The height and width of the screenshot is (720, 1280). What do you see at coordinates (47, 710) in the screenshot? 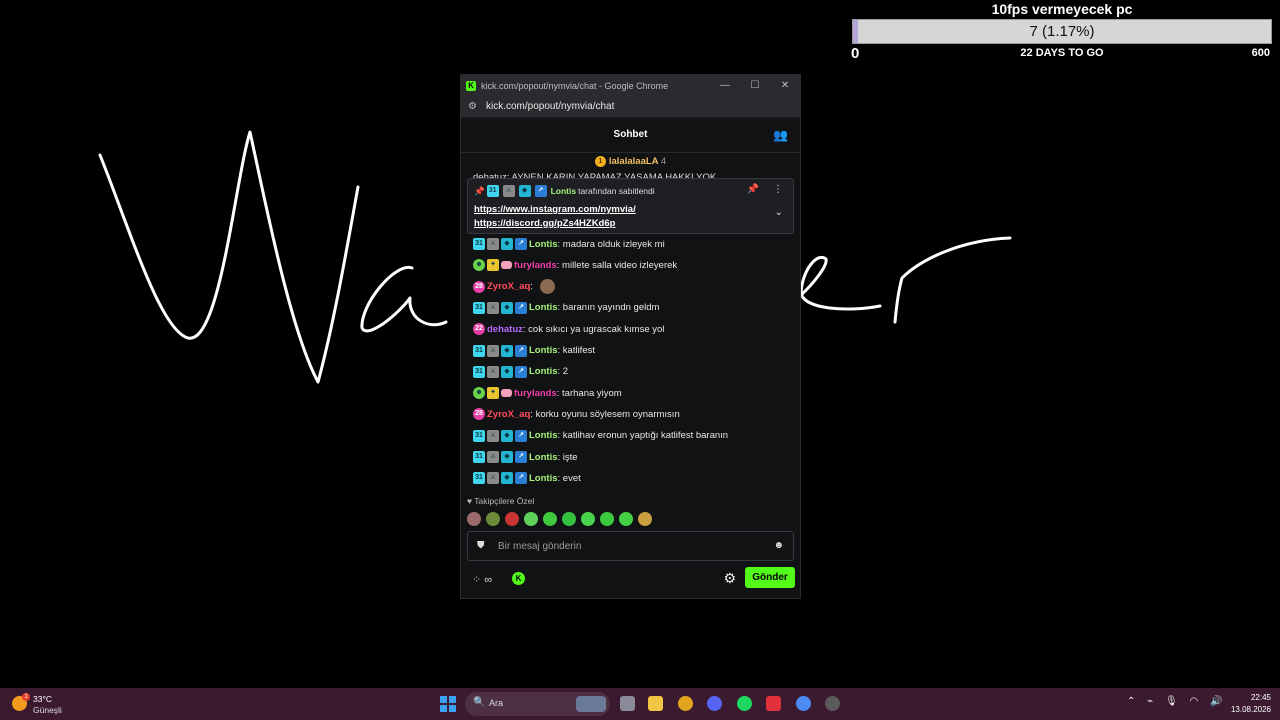
I see `weather-condition: Güneşli` at bounding box center [47, 710].